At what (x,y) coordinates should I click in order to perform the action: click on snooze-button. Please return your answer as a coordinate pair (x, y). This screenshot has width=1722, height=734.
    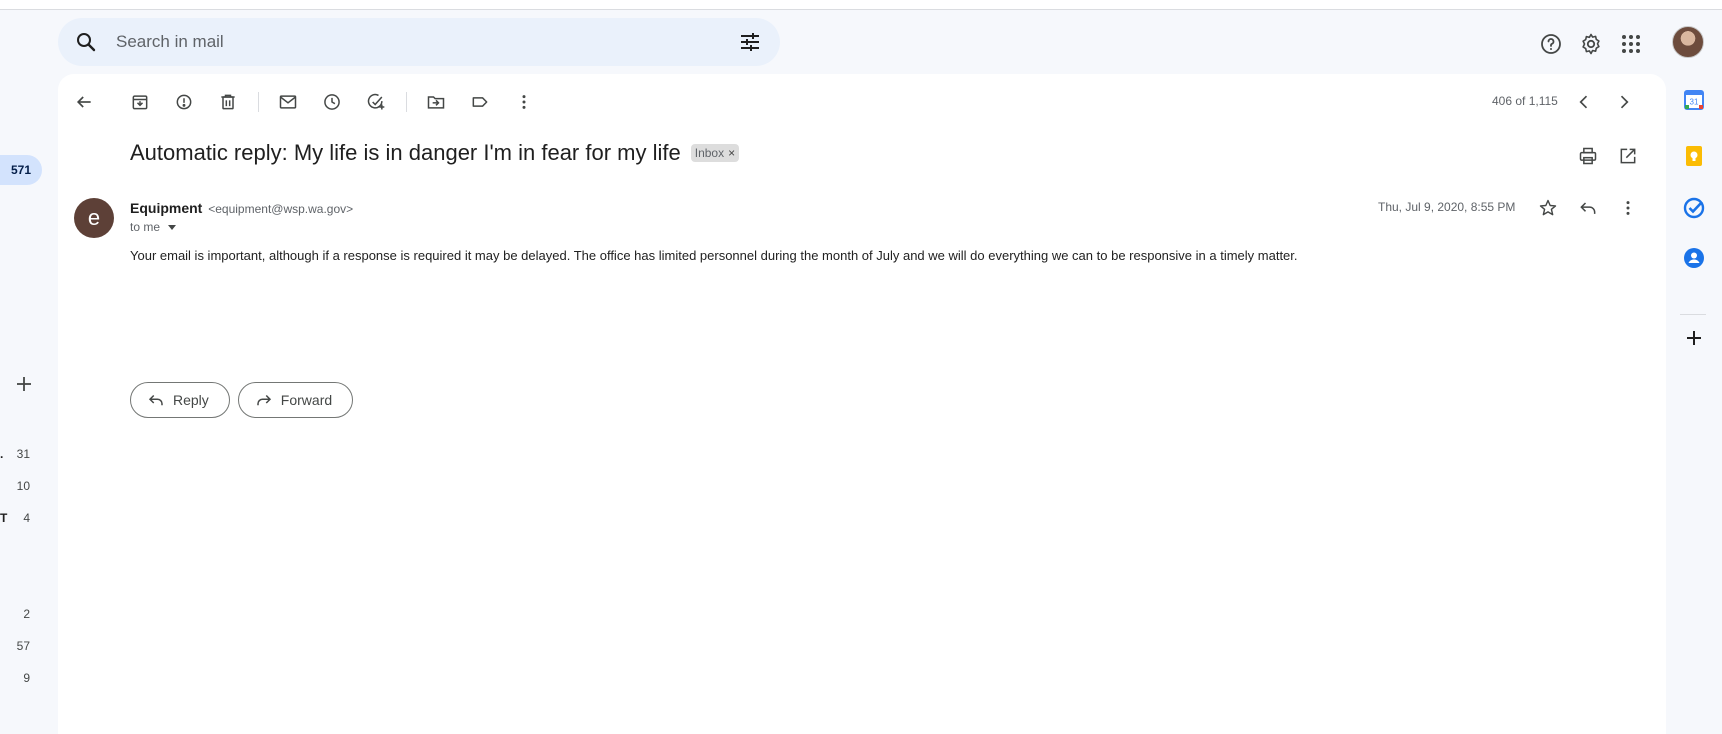
    Looking at the image, I should click on (332, 102).